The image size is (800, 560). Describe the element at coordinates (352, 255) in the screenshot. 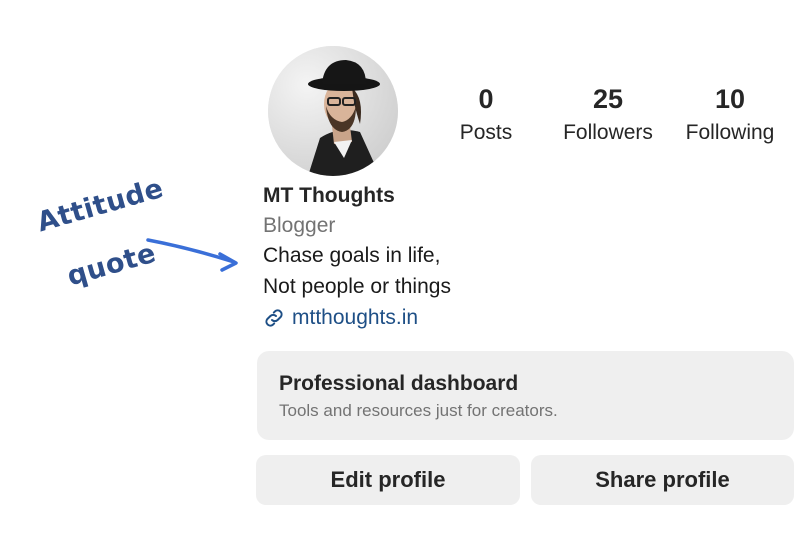

I see `bio-line: Chase goals in life,` at that location.